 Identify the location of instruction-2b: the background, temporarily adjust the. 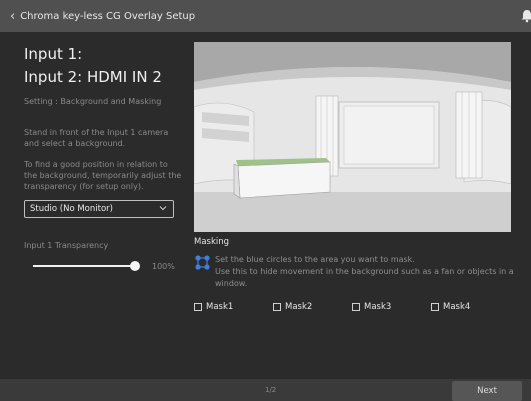
(103, 175).